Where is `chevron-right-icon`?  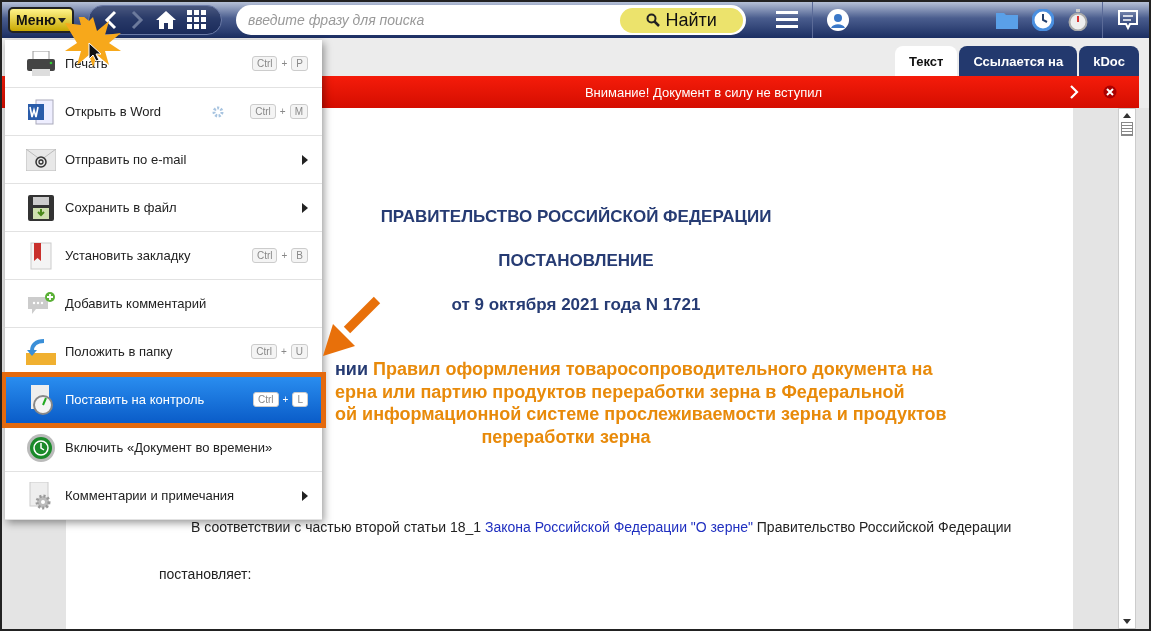
chevron-right-icon is located at coordinates (1074, 92).